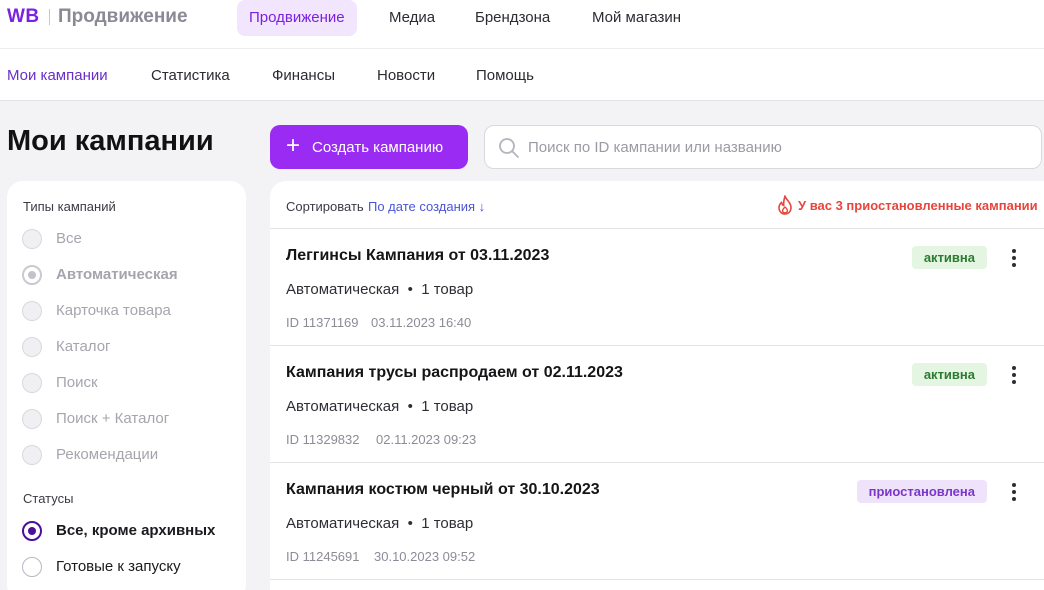 The height and width of the screenshot is (590, 1044). Describe the element at coordinates (426, 206) in the screenshot. I see `sort-dropdown: По дате создания ↓` at that location.